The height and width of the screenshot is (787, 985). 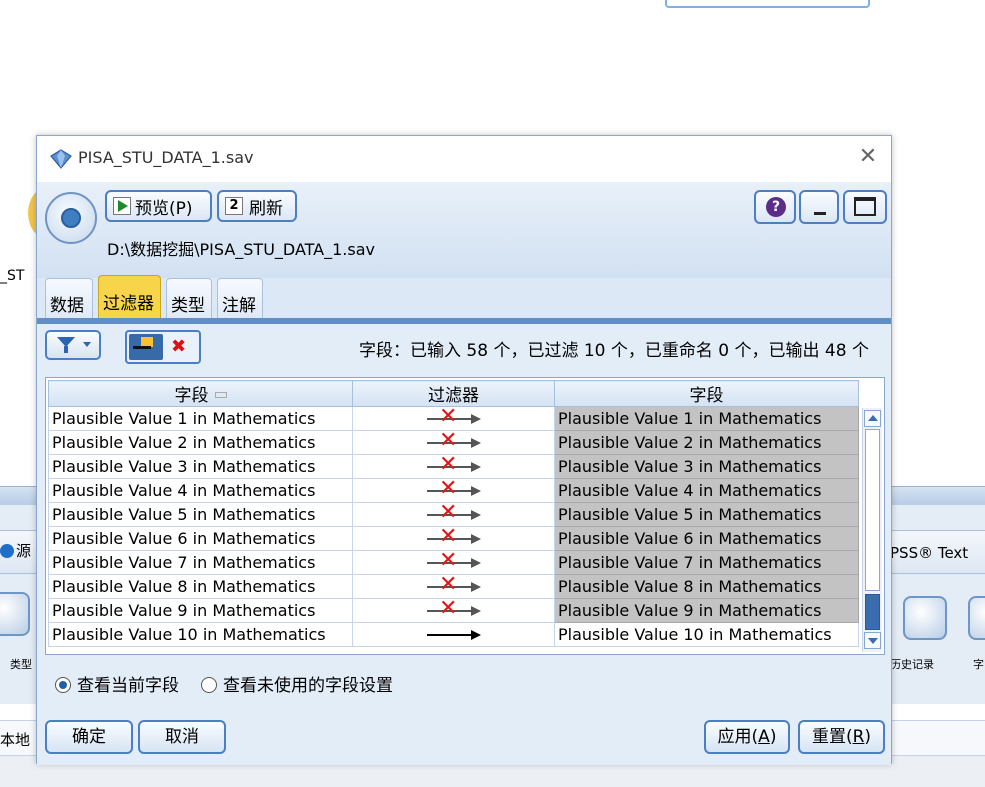 I want to click on scrollbar-track, so click(x=872, y=510).